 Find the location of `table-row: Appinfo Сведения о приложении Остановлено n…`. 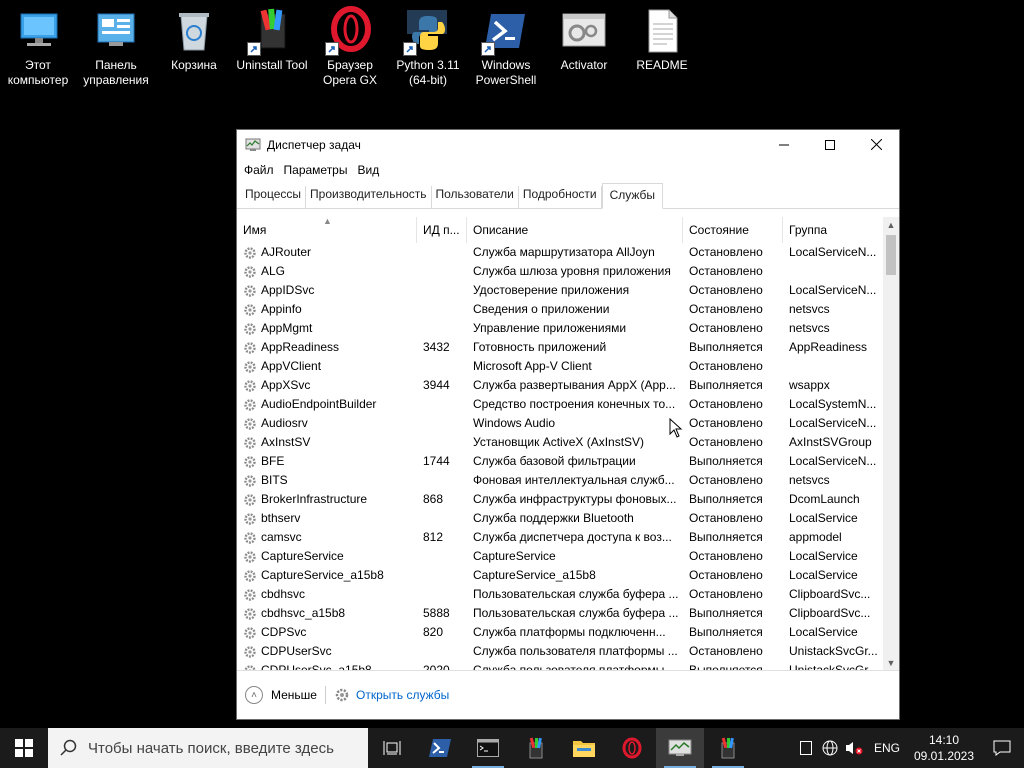

table-row: Appinfo Сведения о приложении Остановлено n… is located at coordinates (560, 309).